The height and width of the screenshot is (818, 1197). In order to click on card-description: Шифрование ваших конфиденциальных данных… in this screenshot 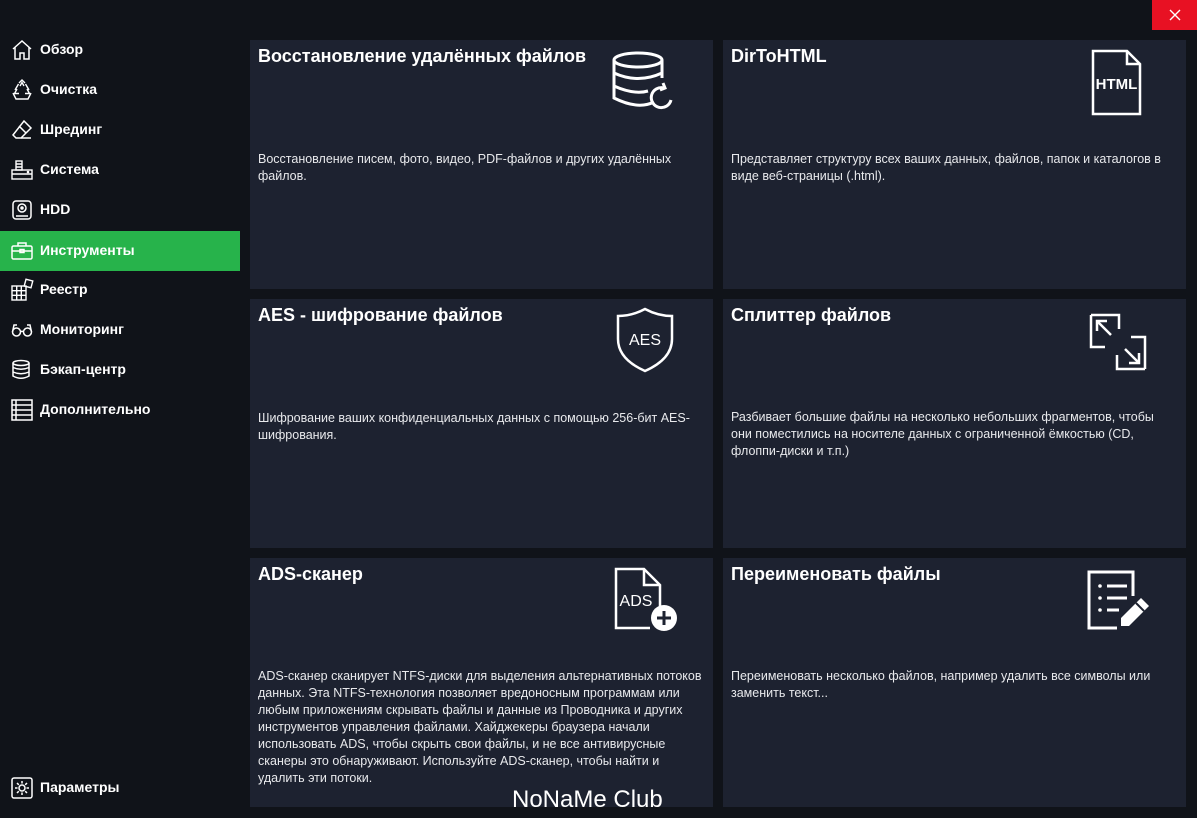, I will do `click(474, 426)`.